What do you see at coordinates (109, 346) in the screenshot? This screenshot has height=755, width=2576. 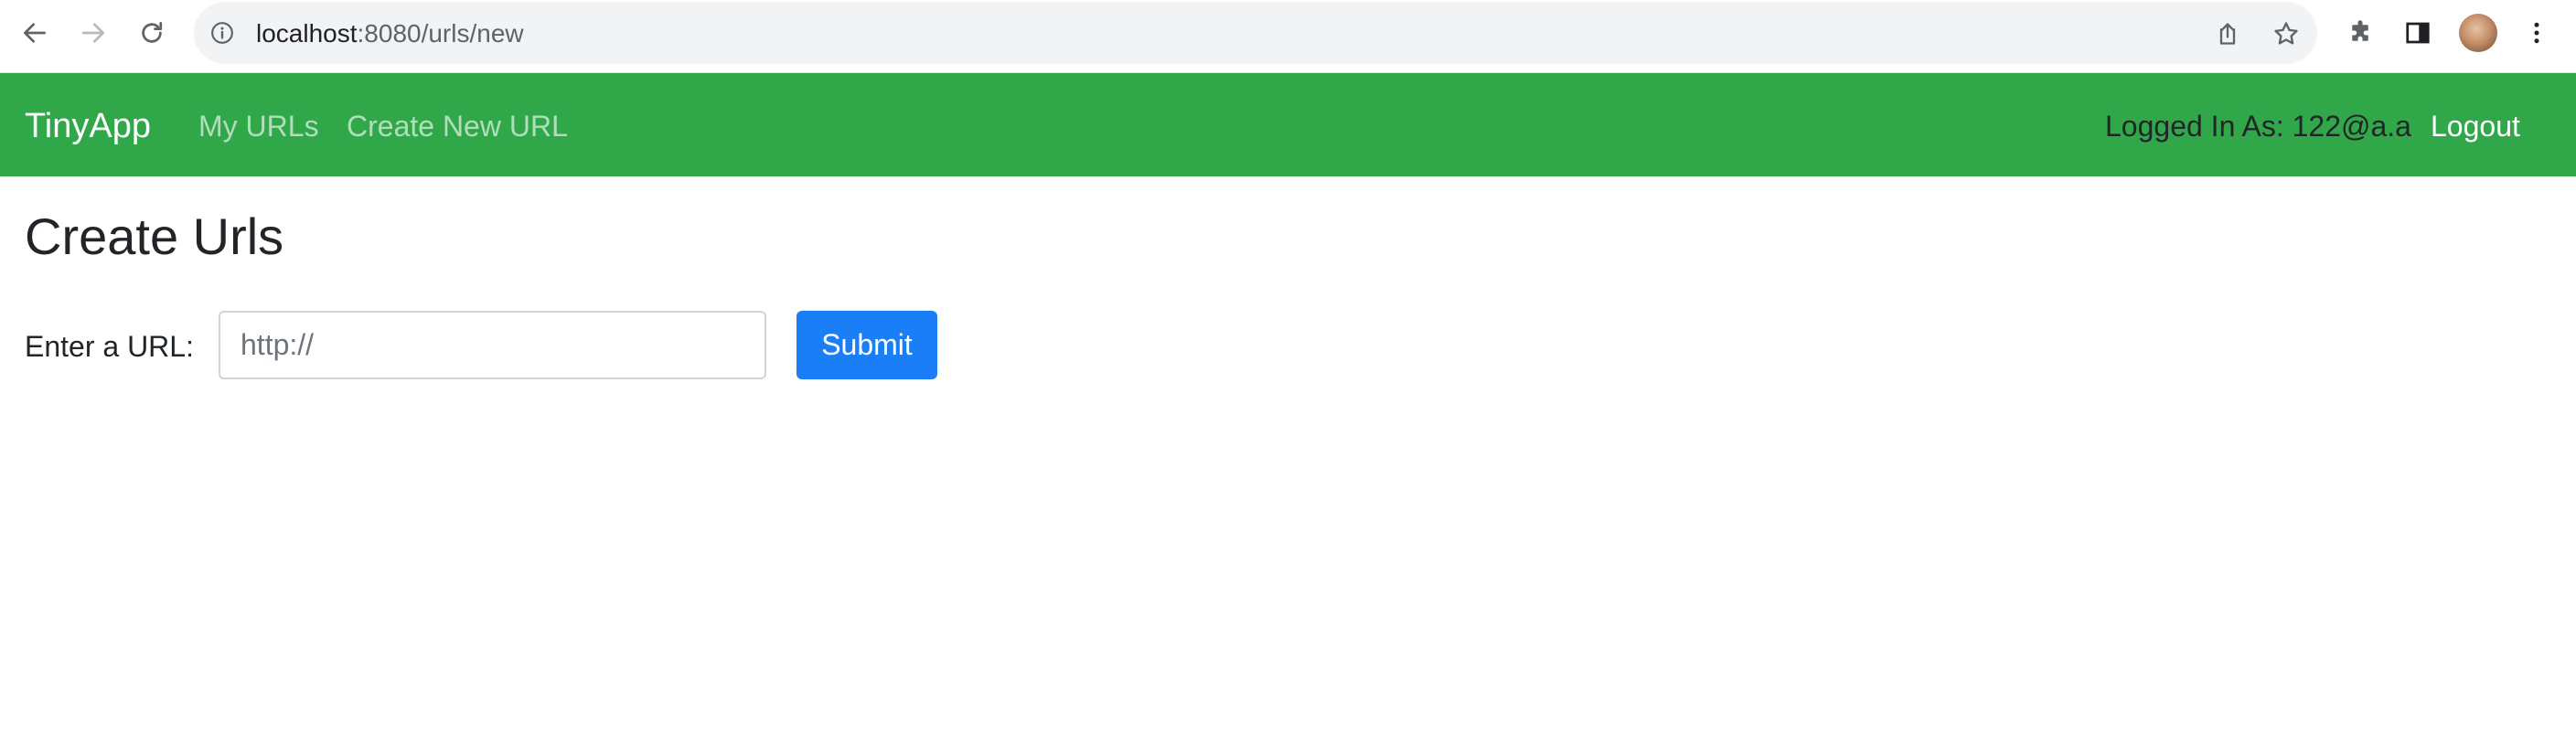 I see `url-input-label: Enter a URL:` at bounding box center [109, 346].